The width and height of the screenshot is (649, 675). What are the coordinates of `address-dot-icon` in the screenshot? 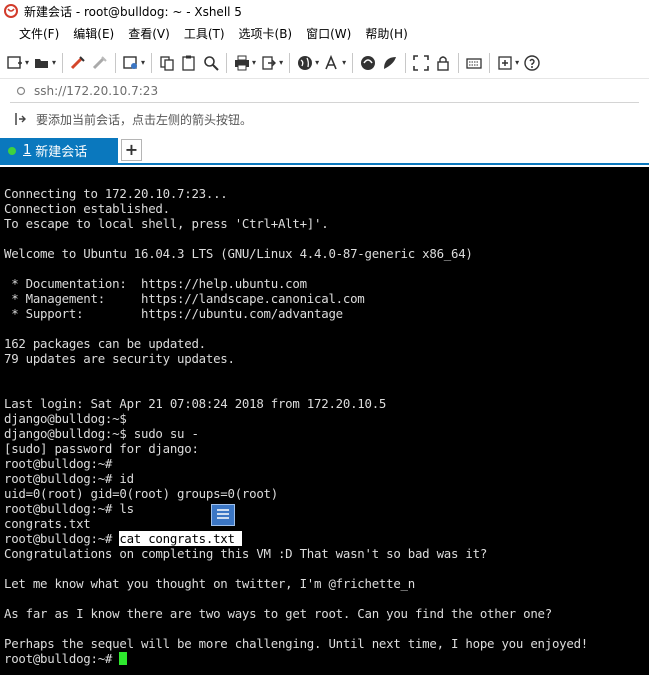 It's located at (21, 91).